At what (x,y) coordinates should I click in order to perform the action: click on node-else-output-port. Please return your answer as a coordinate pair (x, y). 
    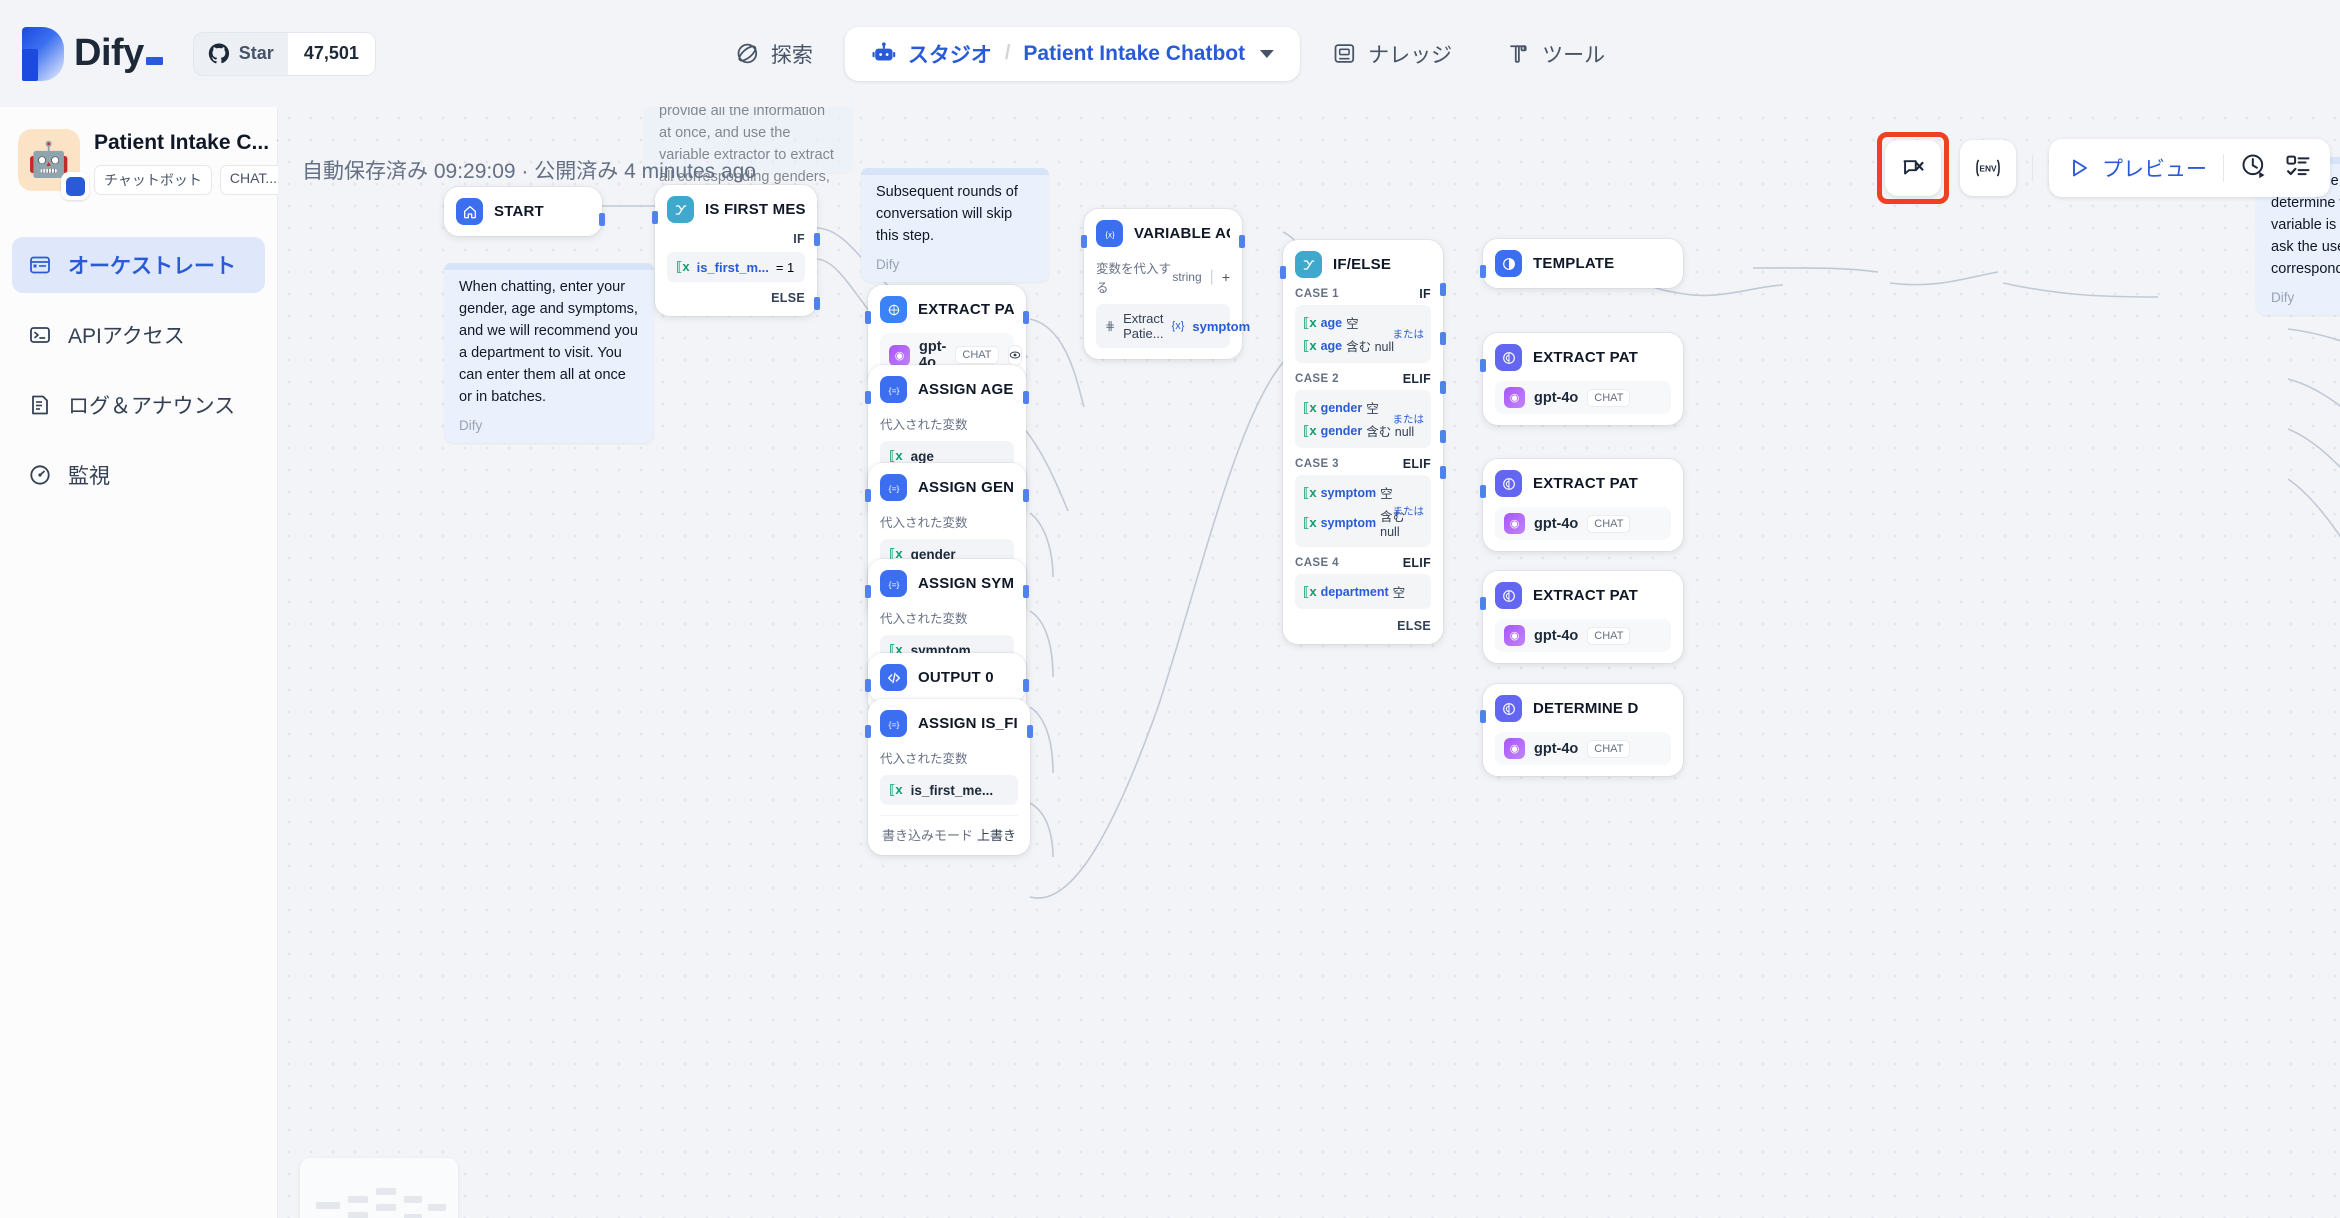
    Looking at the image, I should click on (817, 303).